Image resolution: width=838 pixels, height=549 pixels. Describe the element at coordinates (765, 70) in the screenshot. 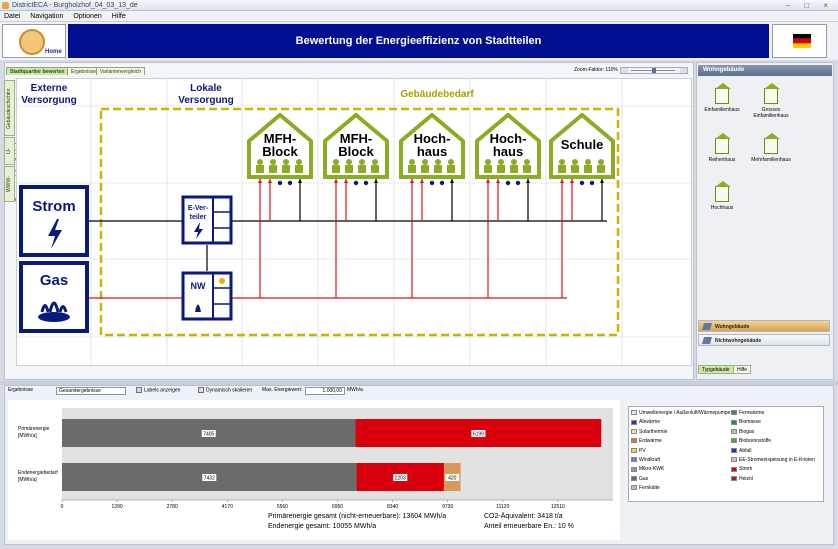

I see `library-header: Wohngebäude` at that location.